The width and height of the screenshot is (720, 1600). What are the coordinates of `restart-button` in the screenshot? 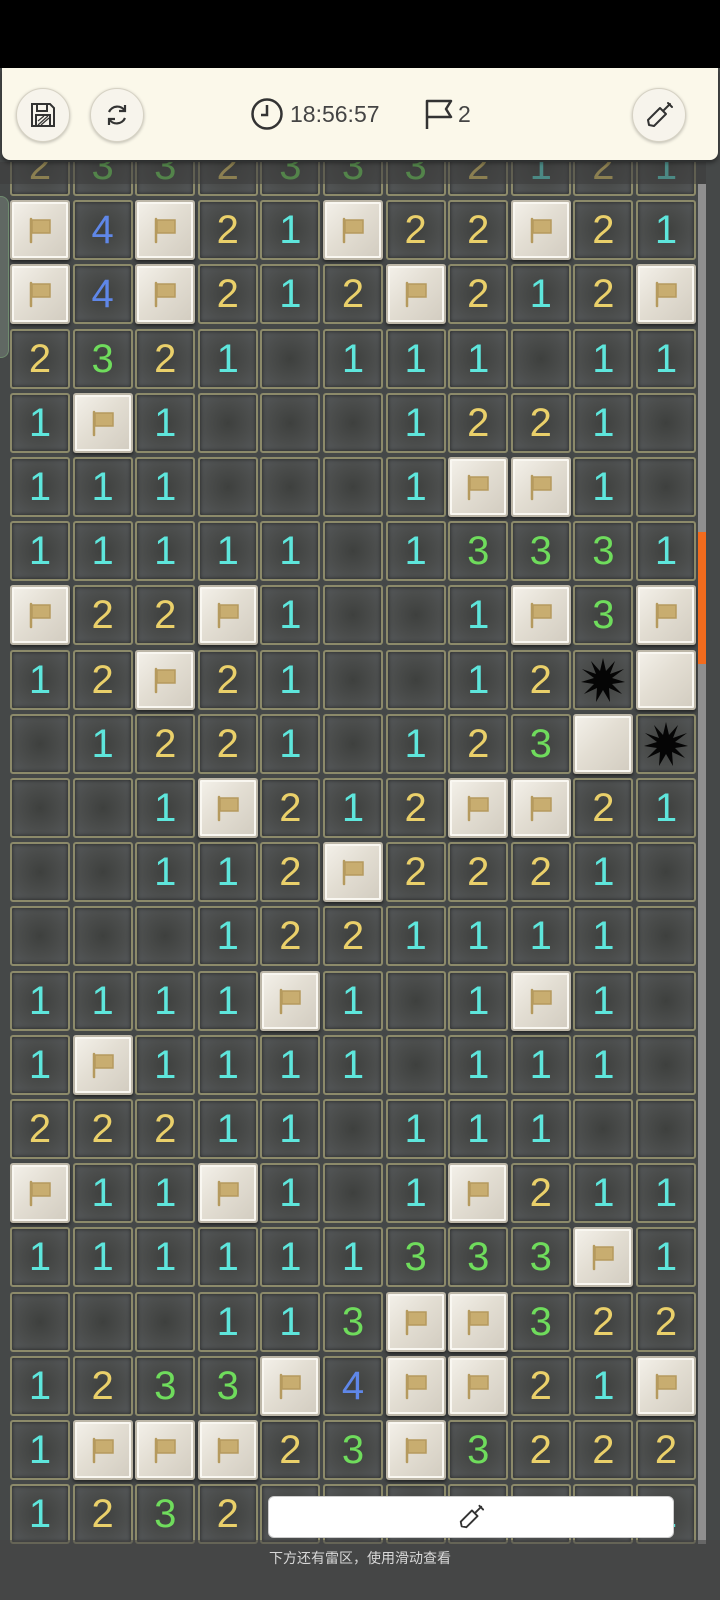 It's located at (117, 115).